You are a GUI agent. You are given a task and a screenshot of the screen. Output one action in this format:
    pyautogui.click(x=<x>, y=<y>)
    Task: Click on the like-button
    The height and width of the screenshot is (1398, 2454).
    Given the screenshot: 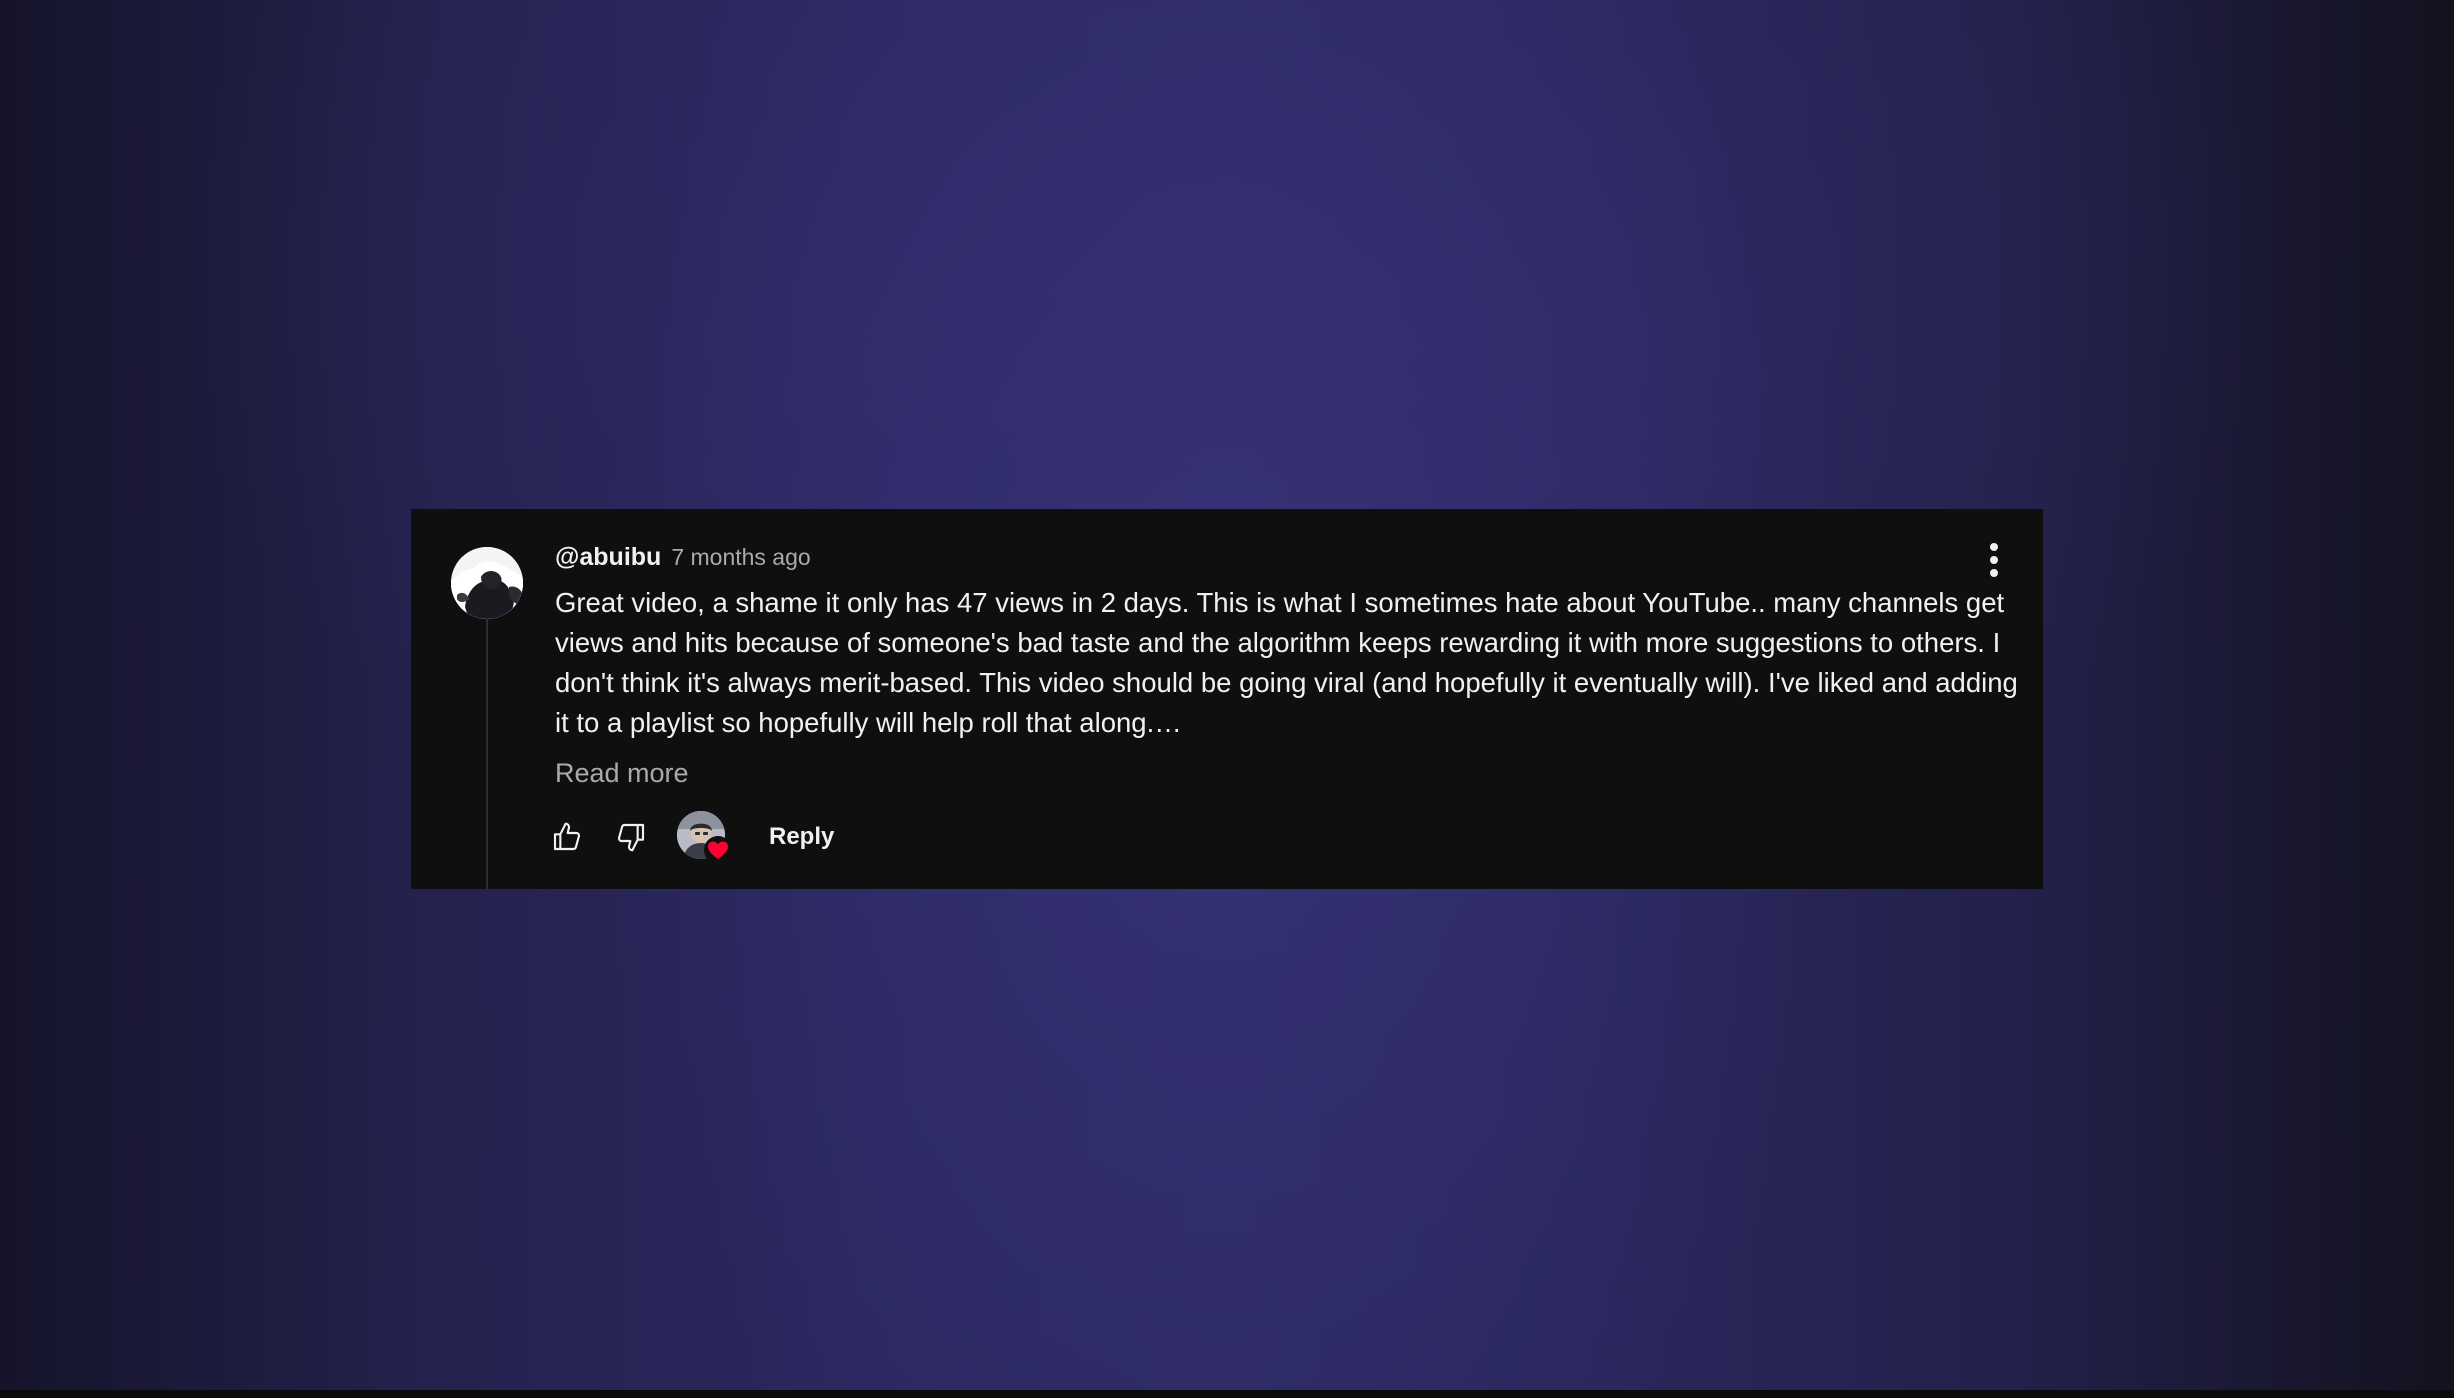 What is the action you would take?
    pyautogui.click(x=567, y=837)
    